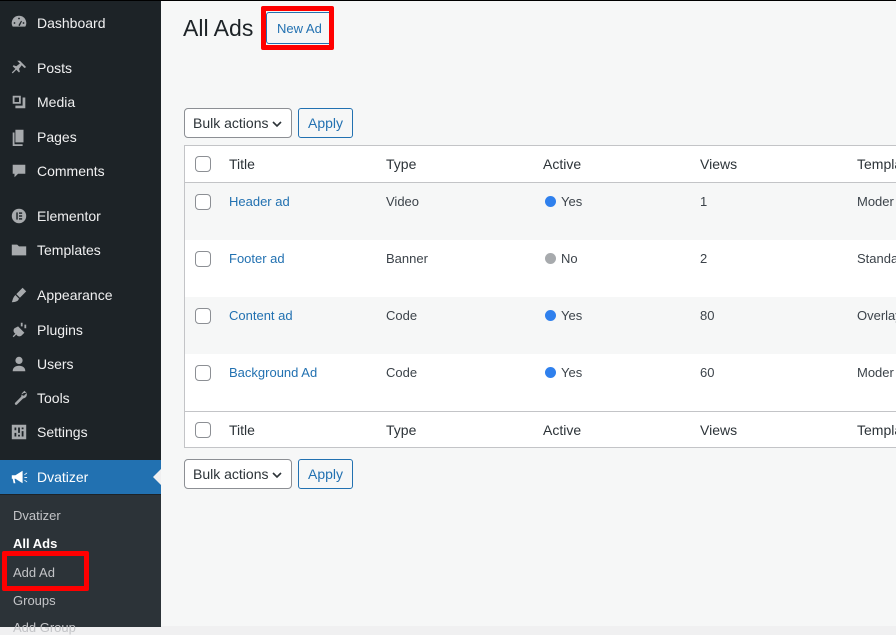 The image size is (896, 635). Describe the element at coordinates (63, 477) in the screenshot. I see `sidebar-item-label: Dvatizer` at that location.